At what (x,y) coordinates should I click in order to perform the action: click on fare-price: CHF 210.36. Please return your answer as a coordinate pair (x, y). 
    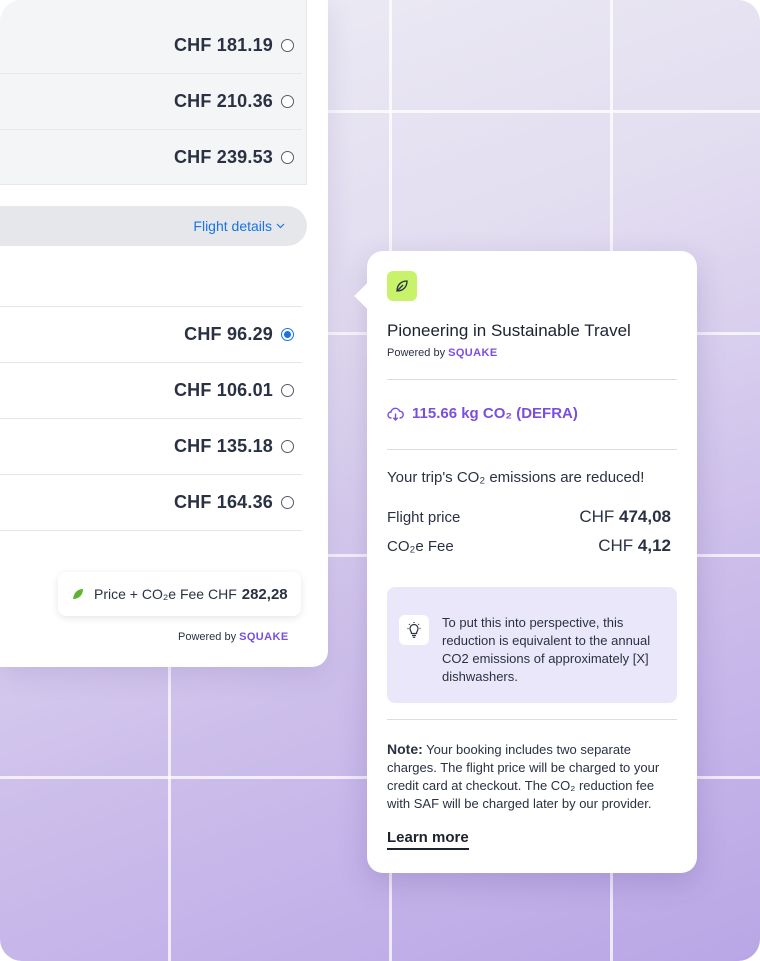
    Looking at the image, I should click on (223, 100).